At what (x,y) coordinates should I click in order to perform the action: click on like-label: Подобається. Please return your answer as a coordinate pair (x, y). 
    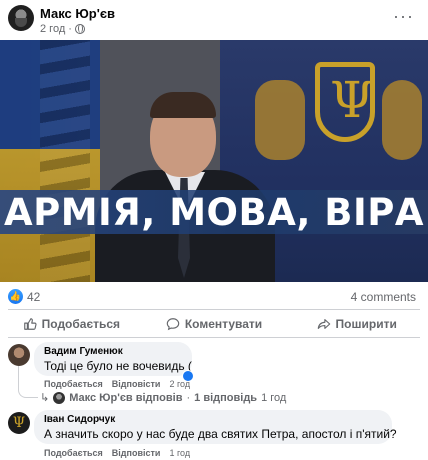
    Looking at the image, I should click on (81, 324).